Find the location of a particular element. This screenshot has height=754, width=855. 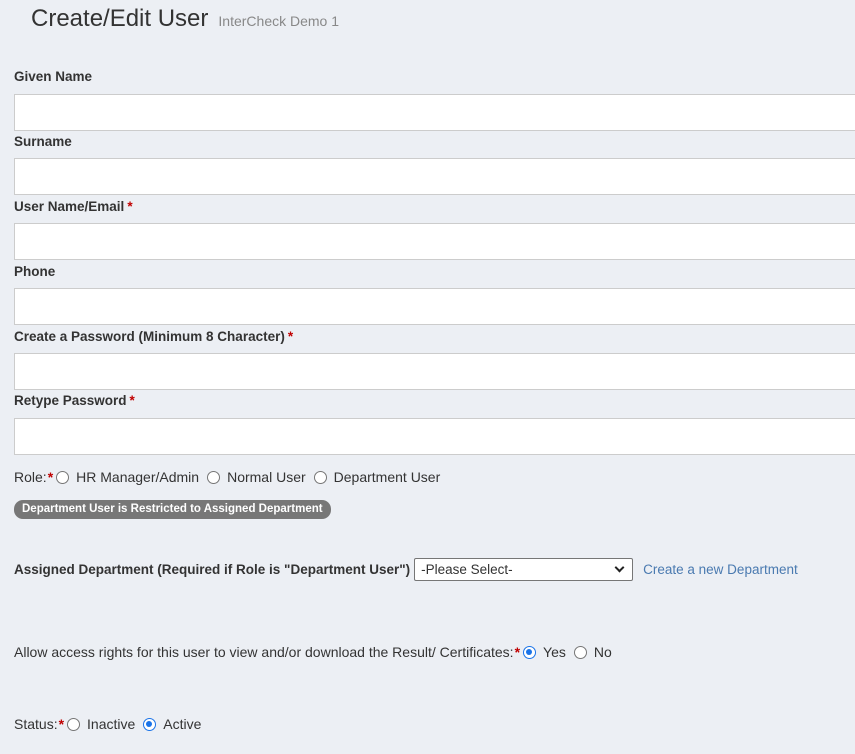

role-option-hr-manager: HR Manager/Admin is located at coordinates (137, 477).